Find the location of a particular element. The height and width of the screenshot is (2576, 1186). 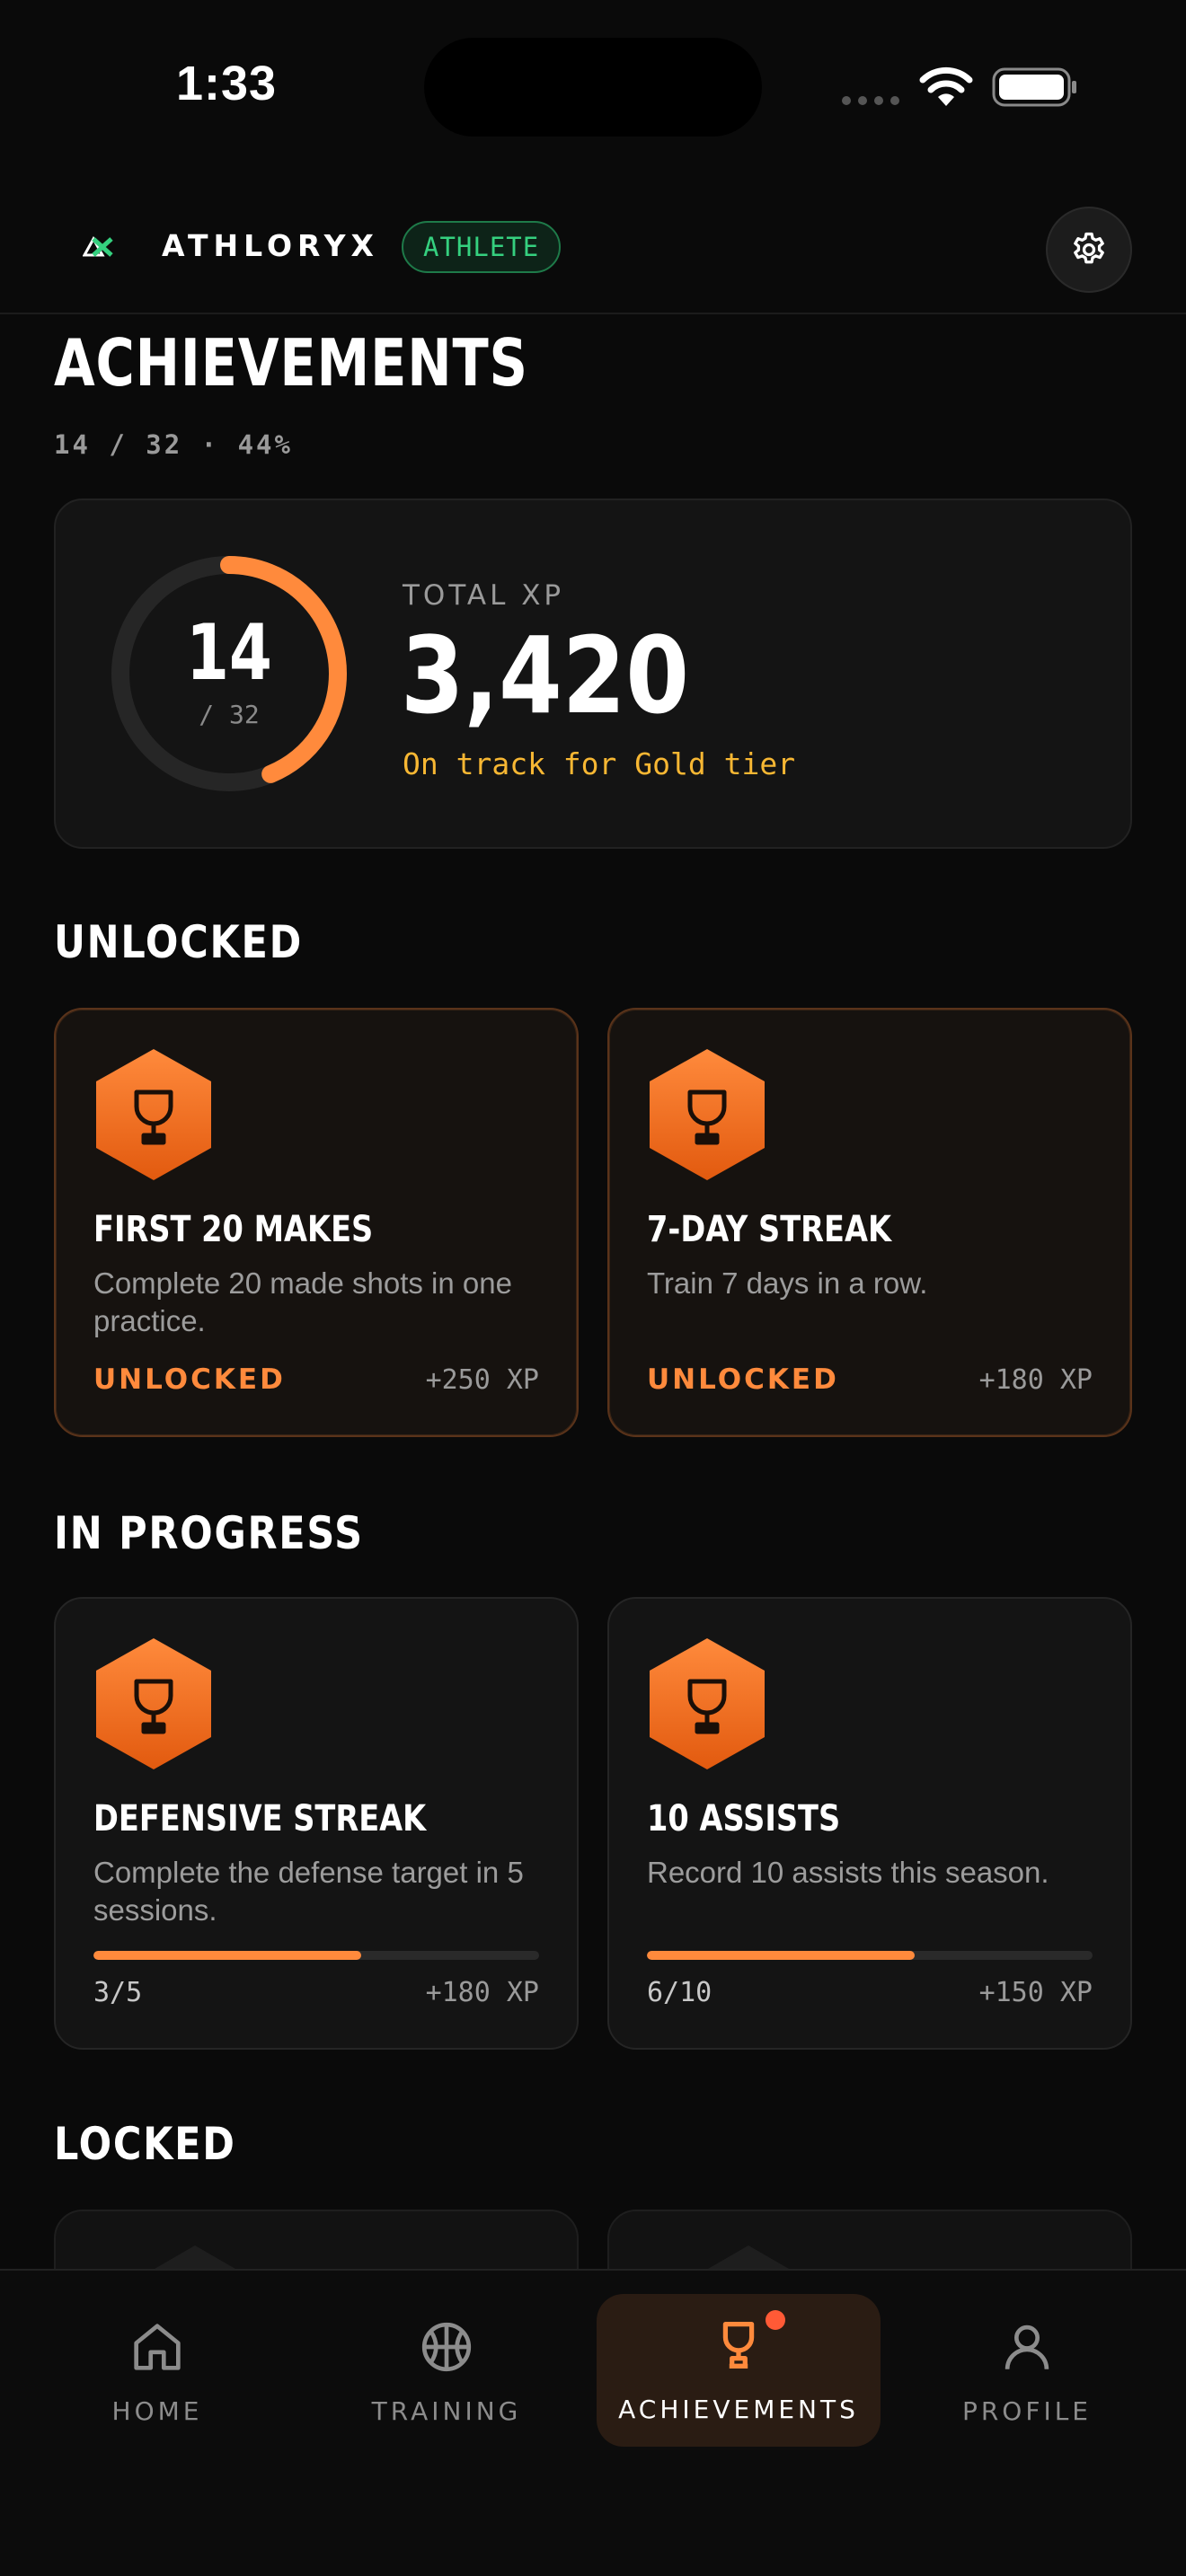

dynamic-island is located at coordinates (593, 87).